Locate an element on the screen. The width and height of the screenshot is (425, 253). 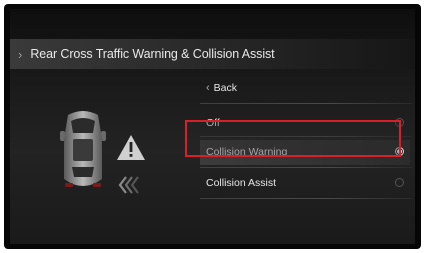
option-collision-assist: Collision Assist is located at coordinates (305, 183).